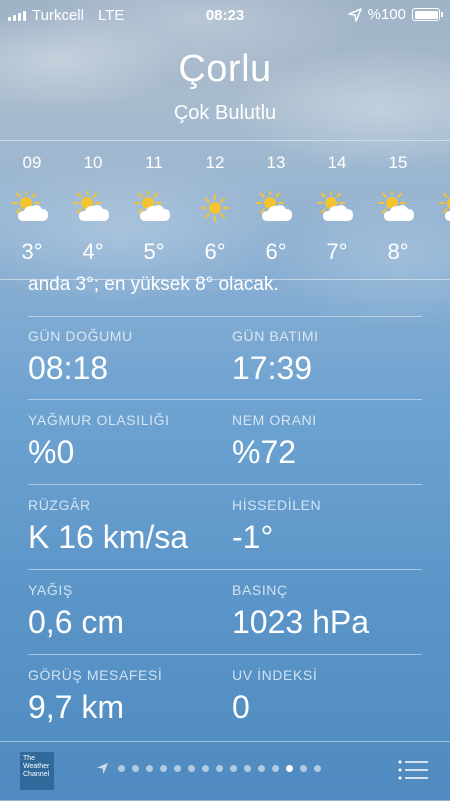 The height and width of the screenshot is (801, 450). Describe the element at coordinates (337, 162) in the screenshot. I see `hour-label: 14` at that location.